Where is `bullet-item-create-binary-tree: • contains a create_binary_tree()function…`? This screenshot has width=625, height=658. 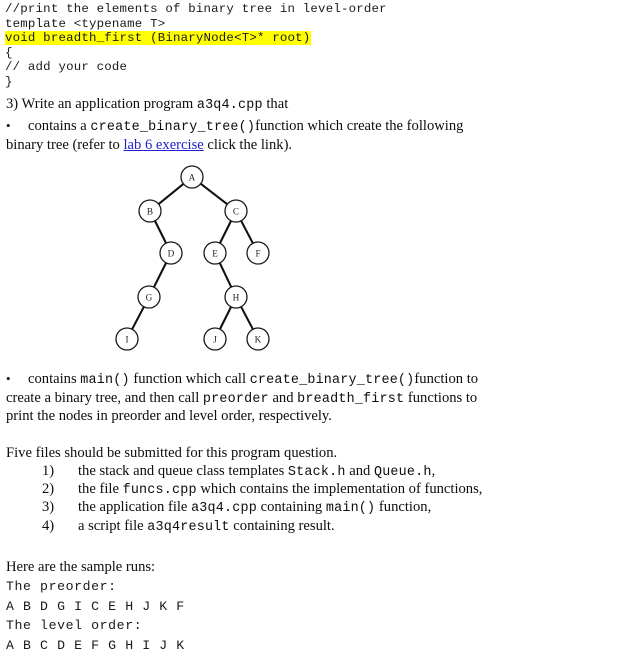 bullet-item-create-binary-tree: • contains a create_binary_tree()function… is located at coordinates (286, 135).